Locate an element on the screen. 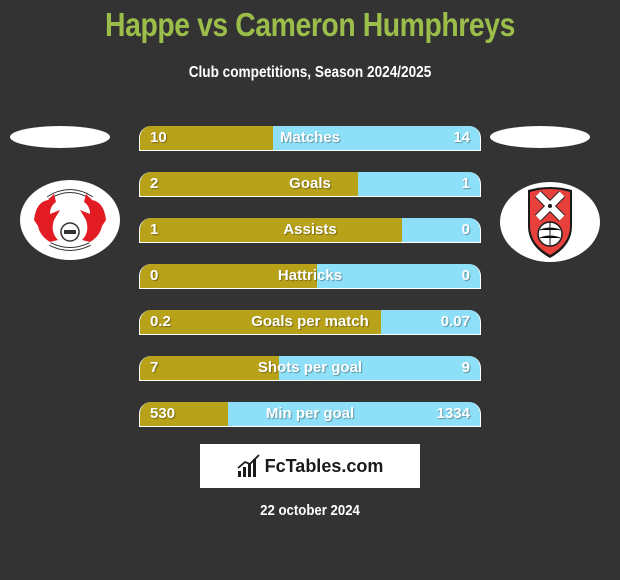 This screenshot has width=620, height=580. brand-name: FcTables.com is located at coordinates (324, 465).